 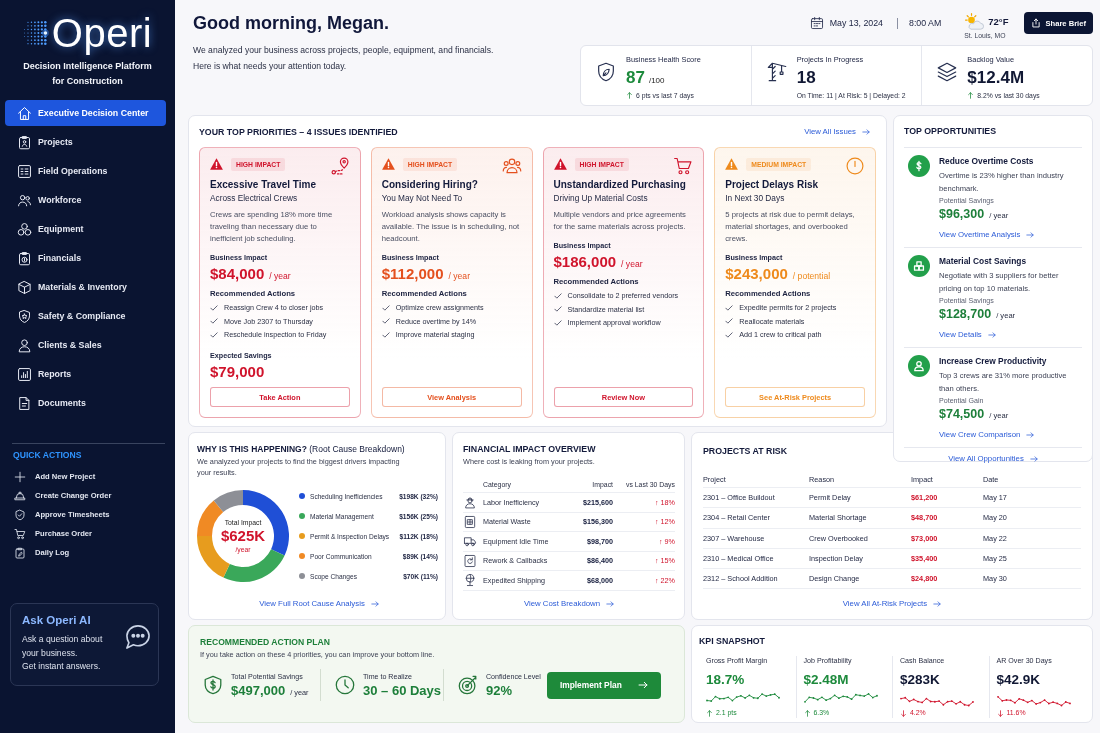 I want to click on refresh-icon, so click(x=470, y=560).